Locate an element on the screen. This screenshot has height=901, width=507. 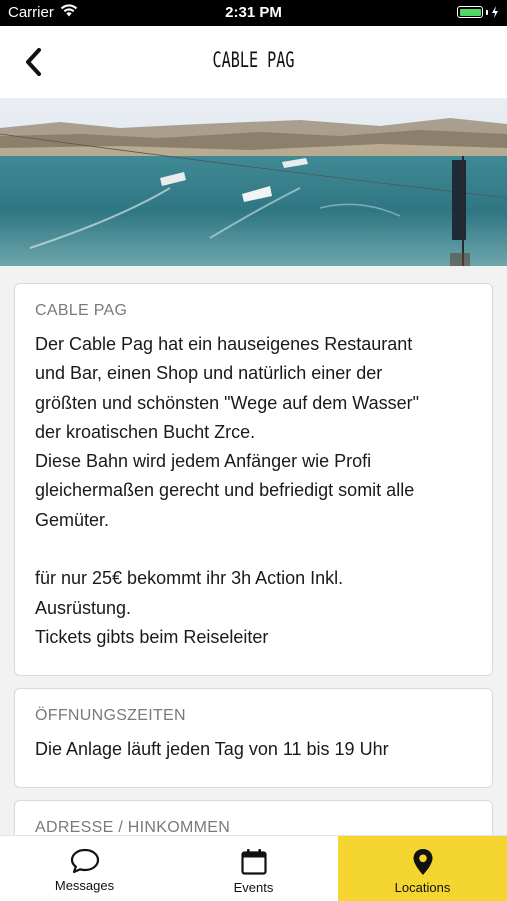
status-time: 2:31 PM is located at coordinates (253, 12).